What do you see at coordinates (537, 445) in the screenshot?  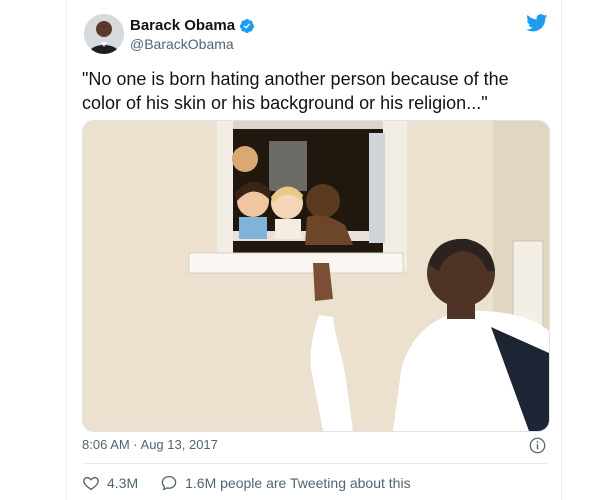 I see `info-icon` at bounding box center [537, 445].